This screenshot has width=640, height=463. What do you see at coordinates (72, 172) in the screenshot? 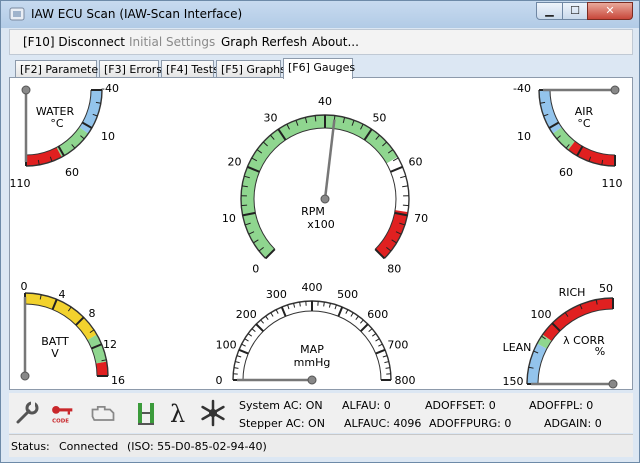
I see `water-tick-label-2: 60` at bounding box center [72, 172].